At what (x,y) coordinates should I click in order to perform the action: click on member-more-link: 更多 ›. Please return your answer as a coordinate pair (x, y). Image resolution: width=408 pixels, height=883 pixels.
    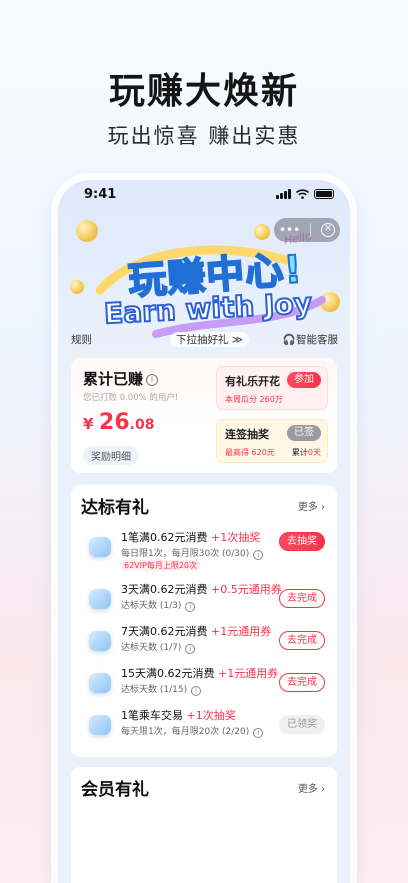
    Looking at the image, I should click on (311, 787).